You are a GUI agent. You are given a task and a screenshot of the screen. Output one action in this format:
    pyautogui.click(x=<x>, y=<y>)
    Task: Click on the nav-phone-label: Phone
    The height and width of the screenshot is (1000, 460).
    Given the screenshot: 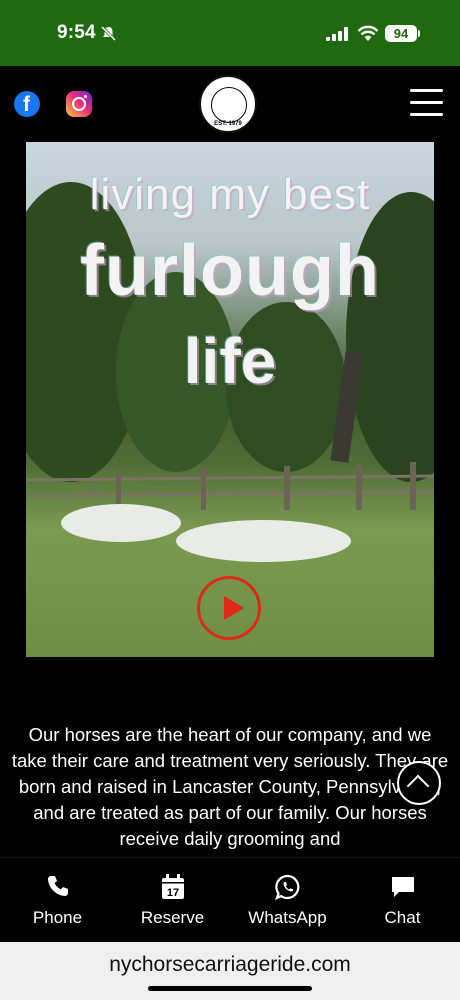 What is the action you would take?
    pyautogui.click(x=57, y=917)
    